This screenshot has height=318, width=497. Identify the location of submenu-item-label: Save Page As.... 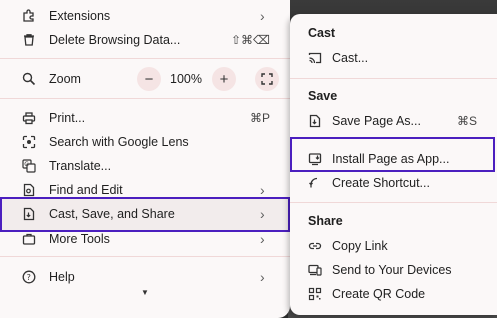
(376, 121).